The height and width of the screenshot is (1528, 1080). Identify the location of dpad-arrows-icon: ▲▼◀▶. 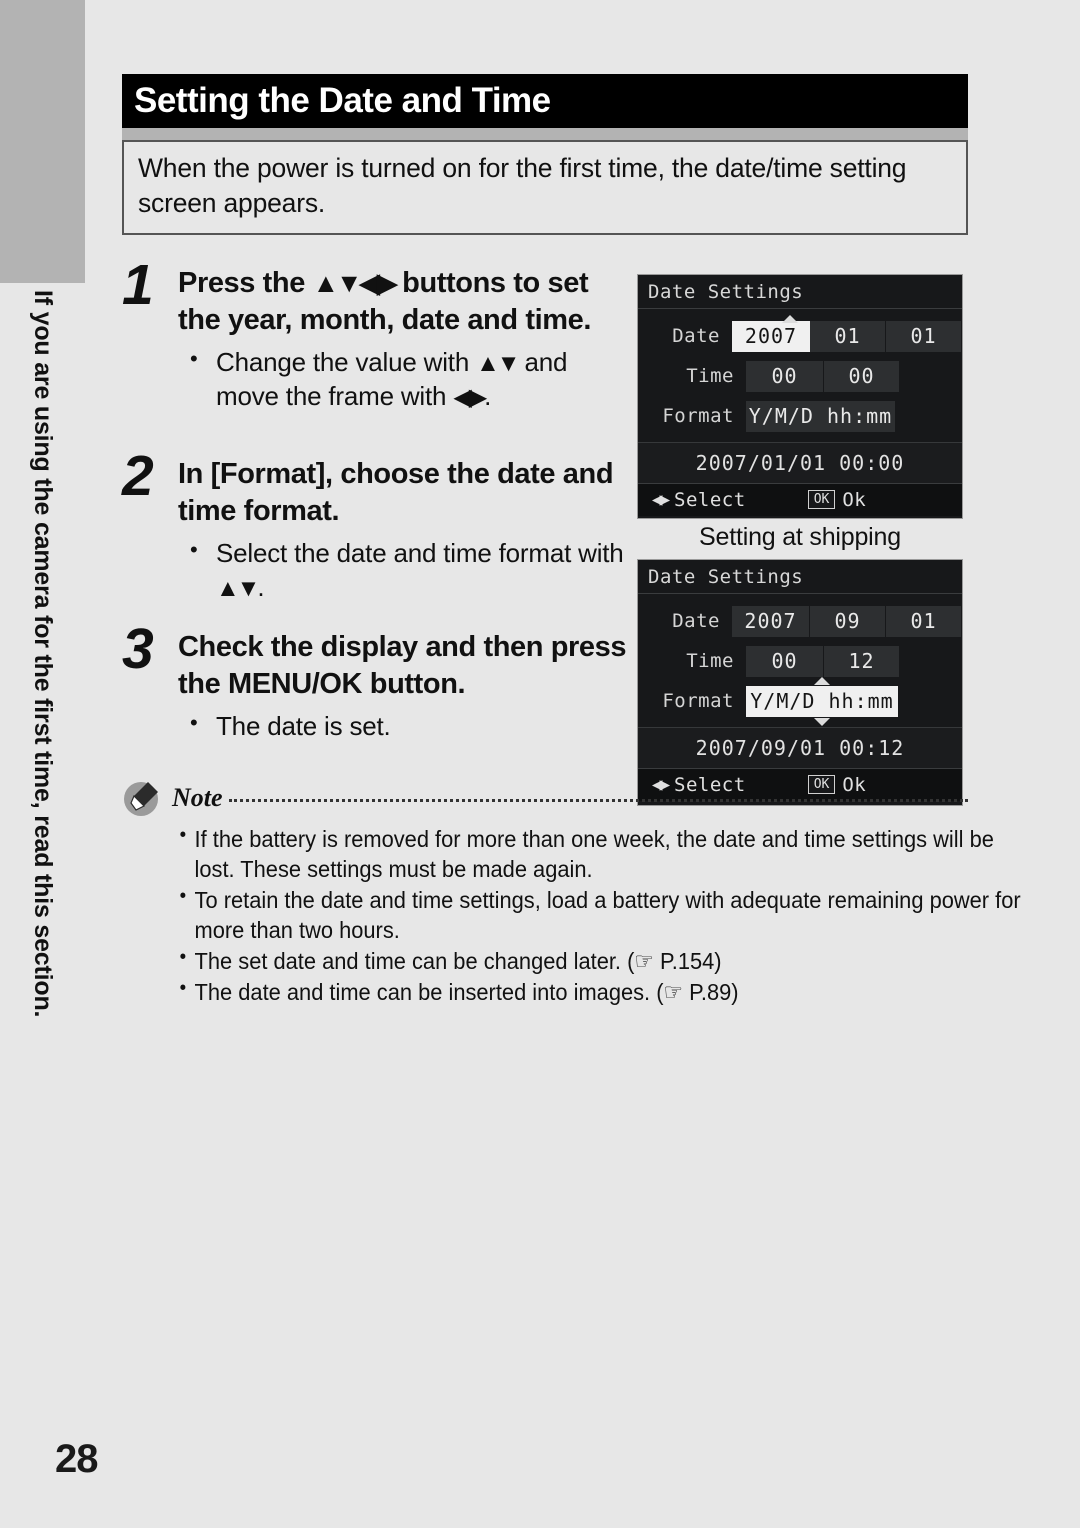
(355, 282).